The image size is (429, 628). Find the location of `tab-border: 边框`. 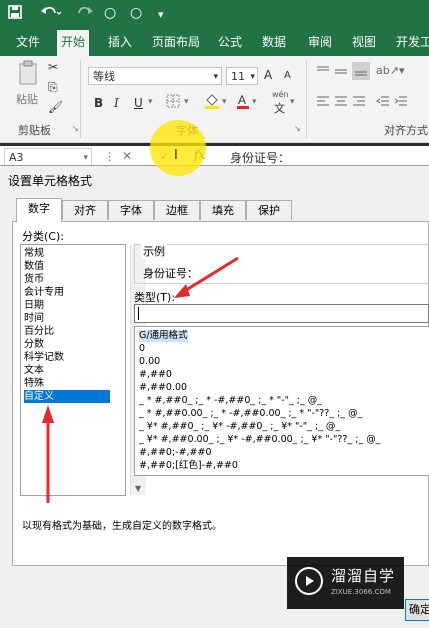

tab-border: 边框 is located at coordinates (177, 210).